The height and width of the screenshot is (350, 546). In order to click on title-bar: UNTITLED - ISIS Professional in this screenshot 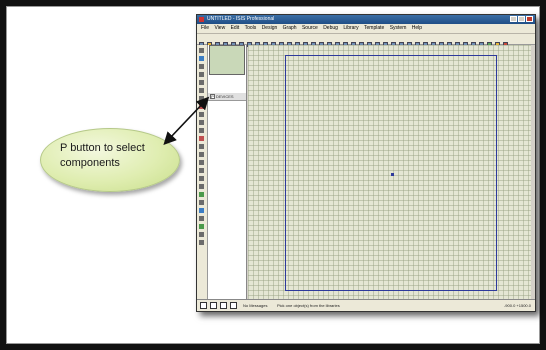, I will do `click(366, 19)`.